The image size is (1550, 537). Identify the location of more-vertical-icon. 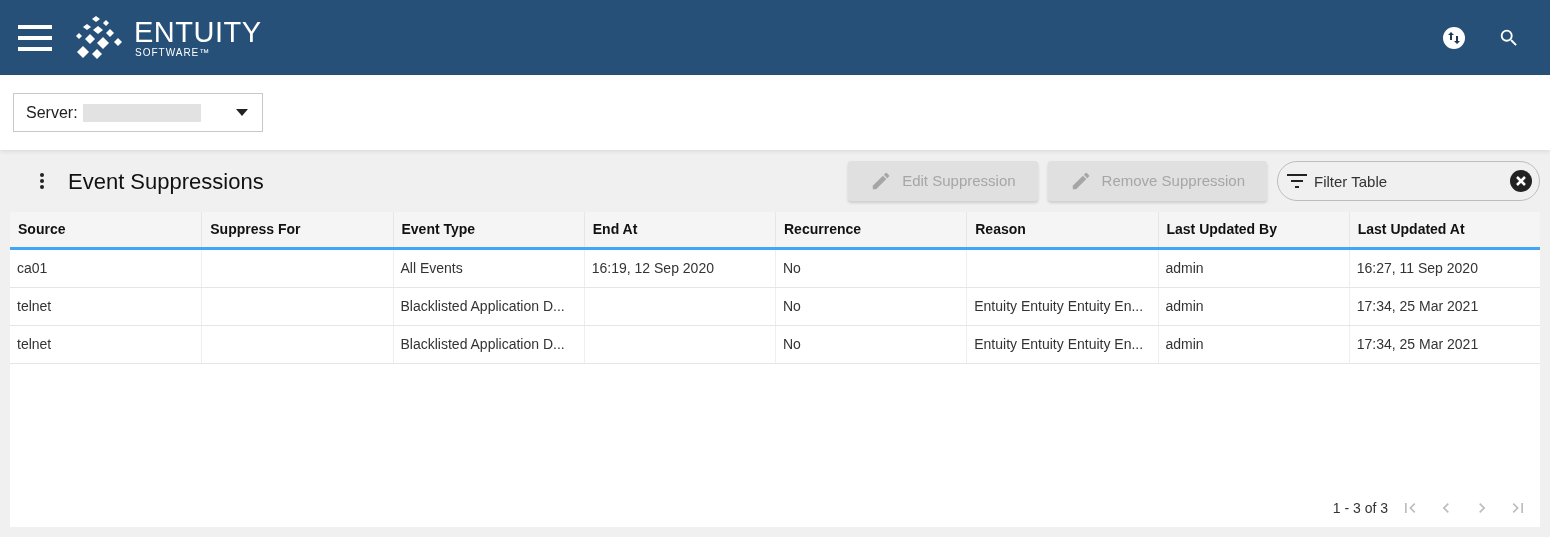
(42, 181).